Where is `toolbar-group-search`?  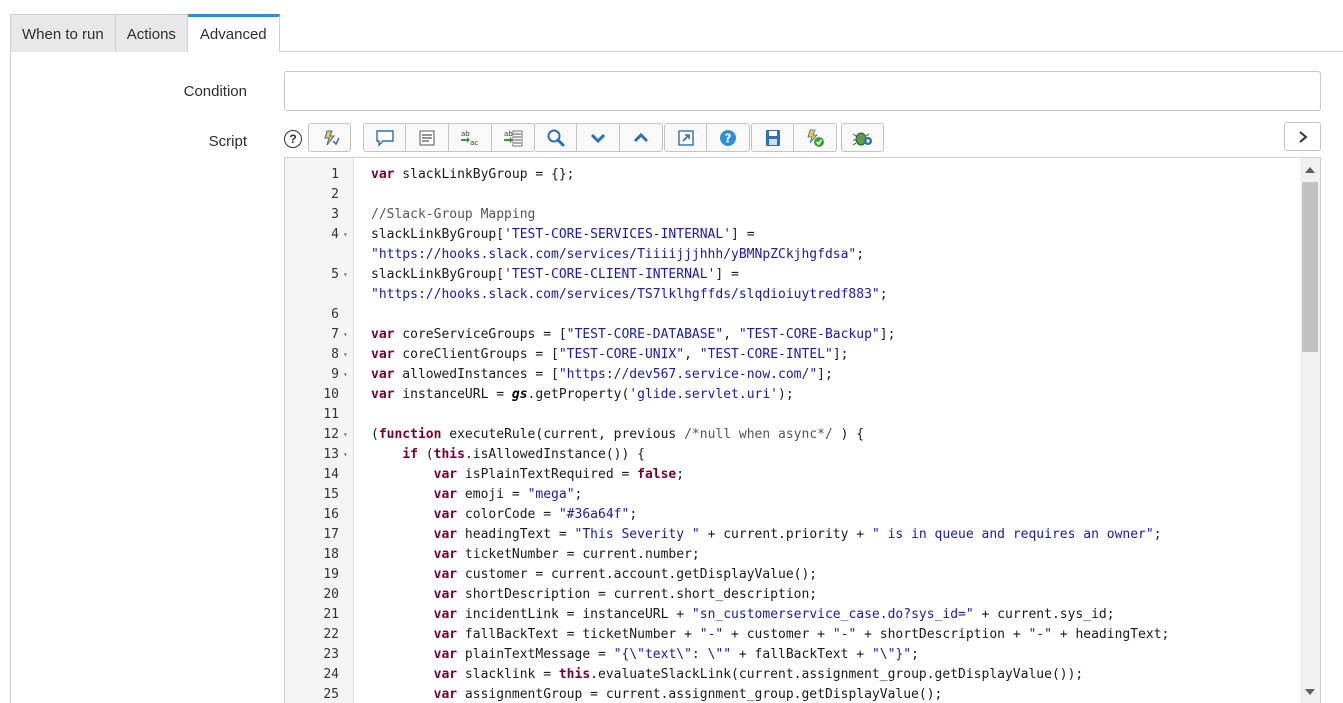 toolbar-group-search is located at coordinates (598, 137).